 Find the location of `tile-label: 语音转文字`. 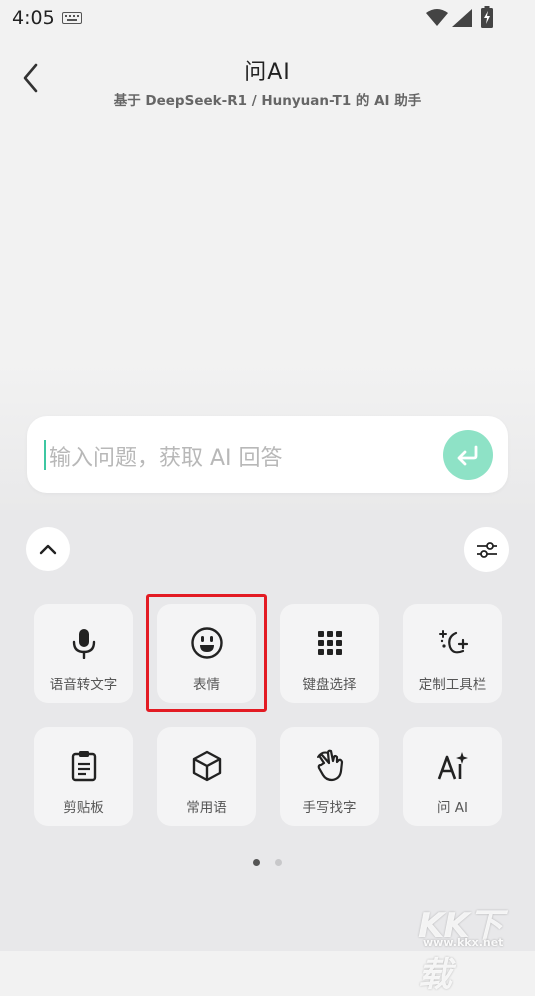

tile-label: 语音转文字 is located at coordinates (83, 685).